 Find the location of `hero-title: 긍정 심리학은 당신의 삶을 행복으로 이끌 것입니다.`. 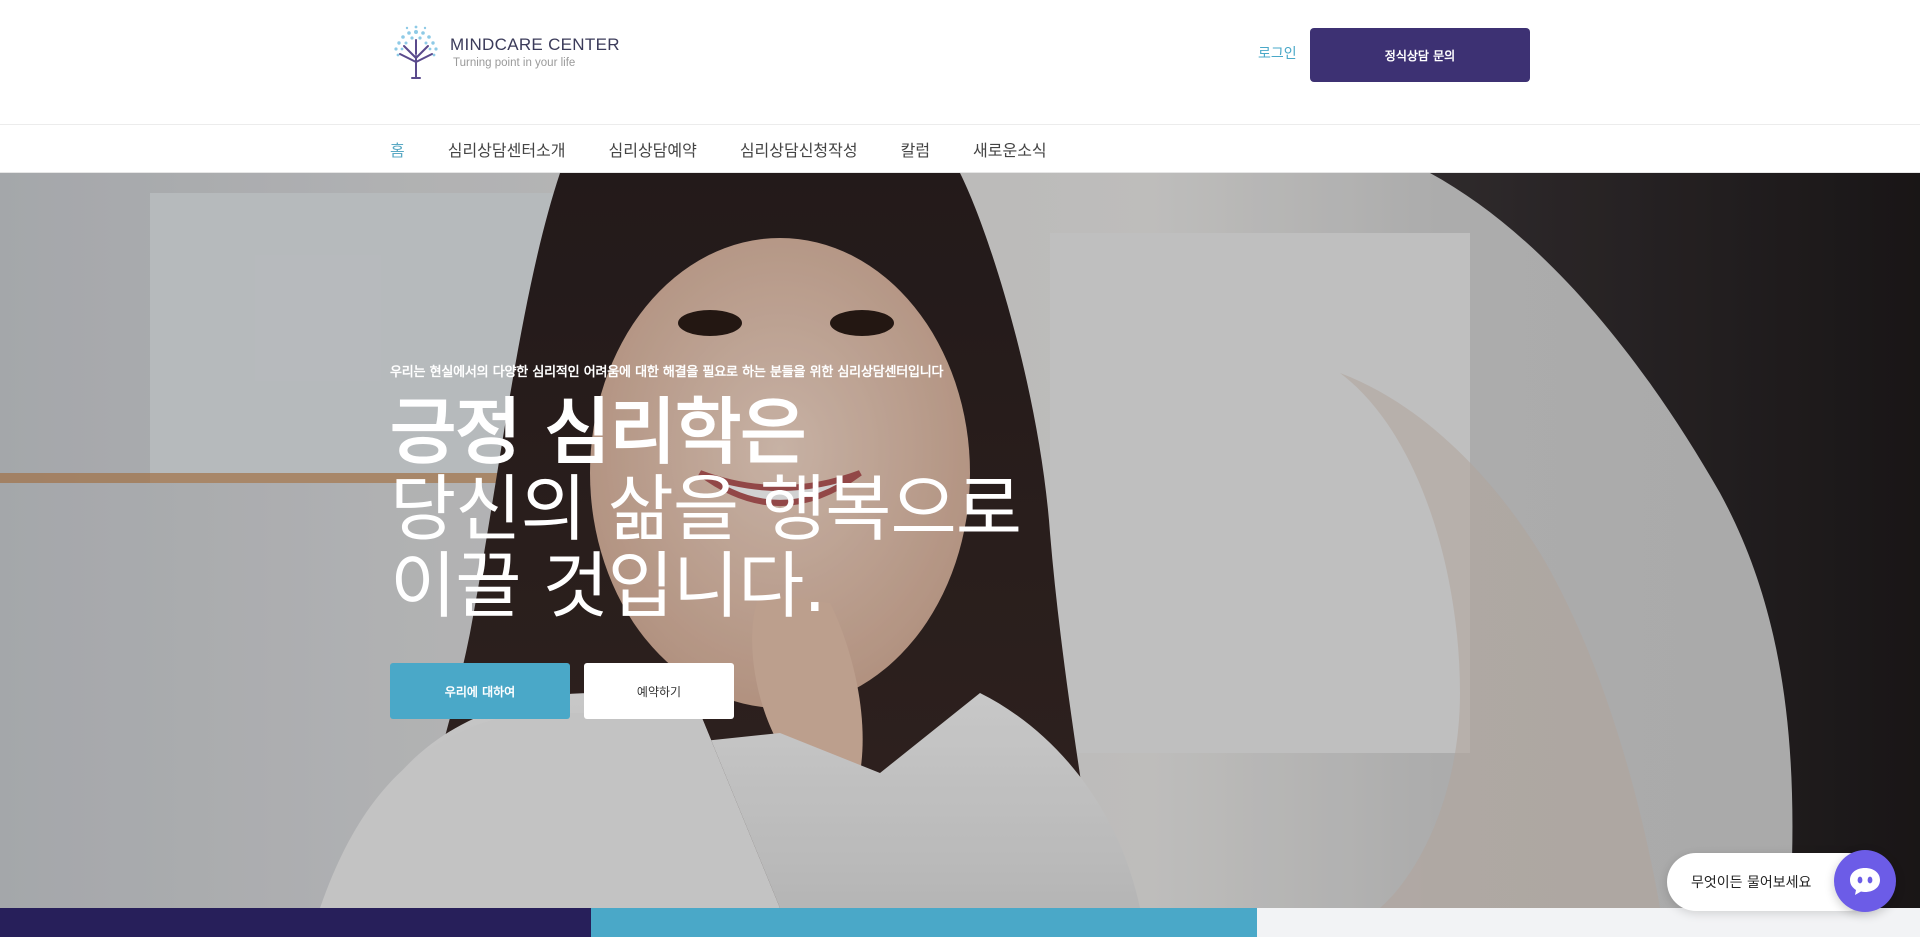

hero-title: 긍정 심리학은 당신의 삶을 행복으로 이끌 것입니다. is located at coordinates (706, 509).